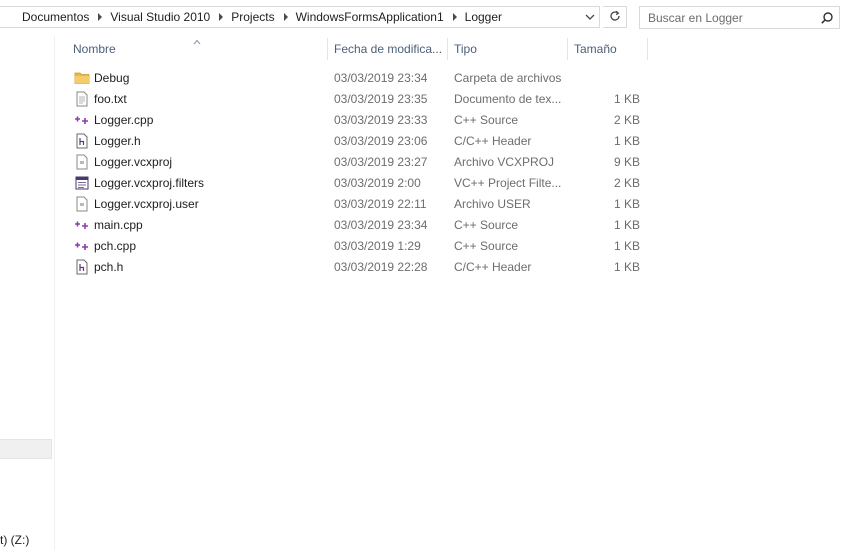 Image resolution: width=845 pixels, height=550 pixels. Describe the element at coordinates (381, 141) in the screenshot. I see `file-date: 03/03/2019 23:06` at that location.